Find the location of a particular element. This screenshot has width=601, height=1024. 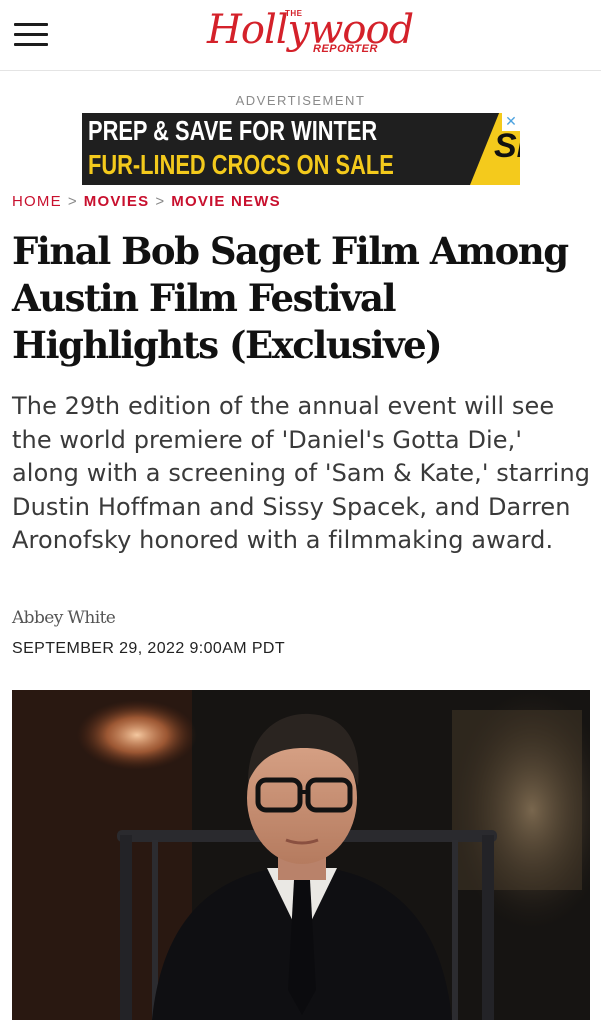

site-logo: Hollywood THE REPORTER is located at coordinates (309, 34).